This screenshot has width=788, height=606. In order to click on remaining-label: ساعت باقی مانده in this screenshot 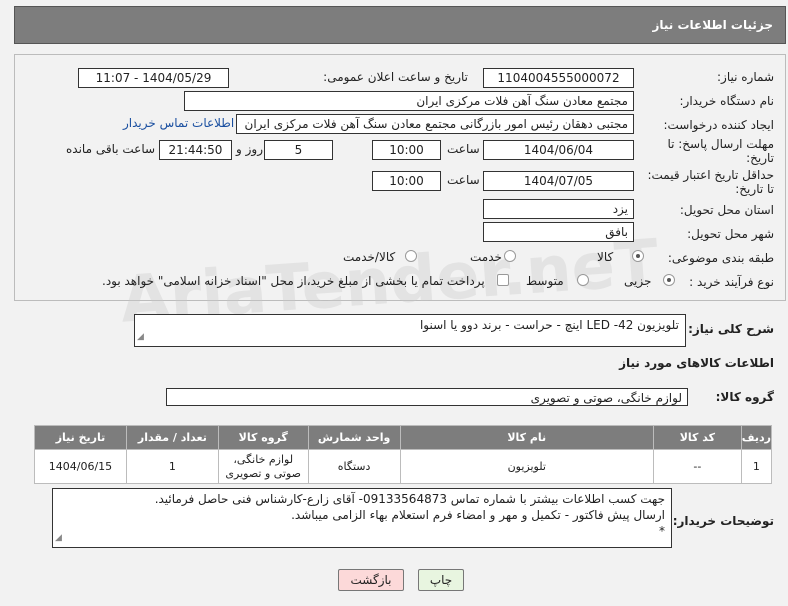, I will do `click(111, 149)`.